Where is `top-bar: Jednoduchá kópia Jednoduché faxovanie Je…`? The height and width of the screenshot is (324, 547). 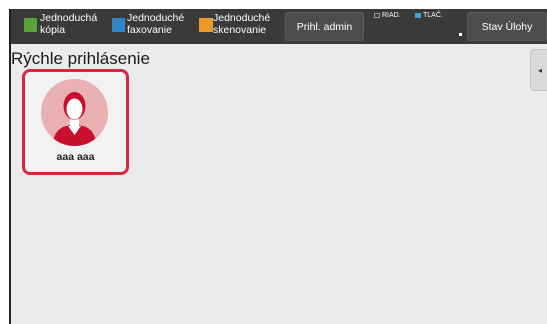 top-bar: Jednoduchá kópia Jednoduché faxovanie Je… is located at coordinates (279, 26).